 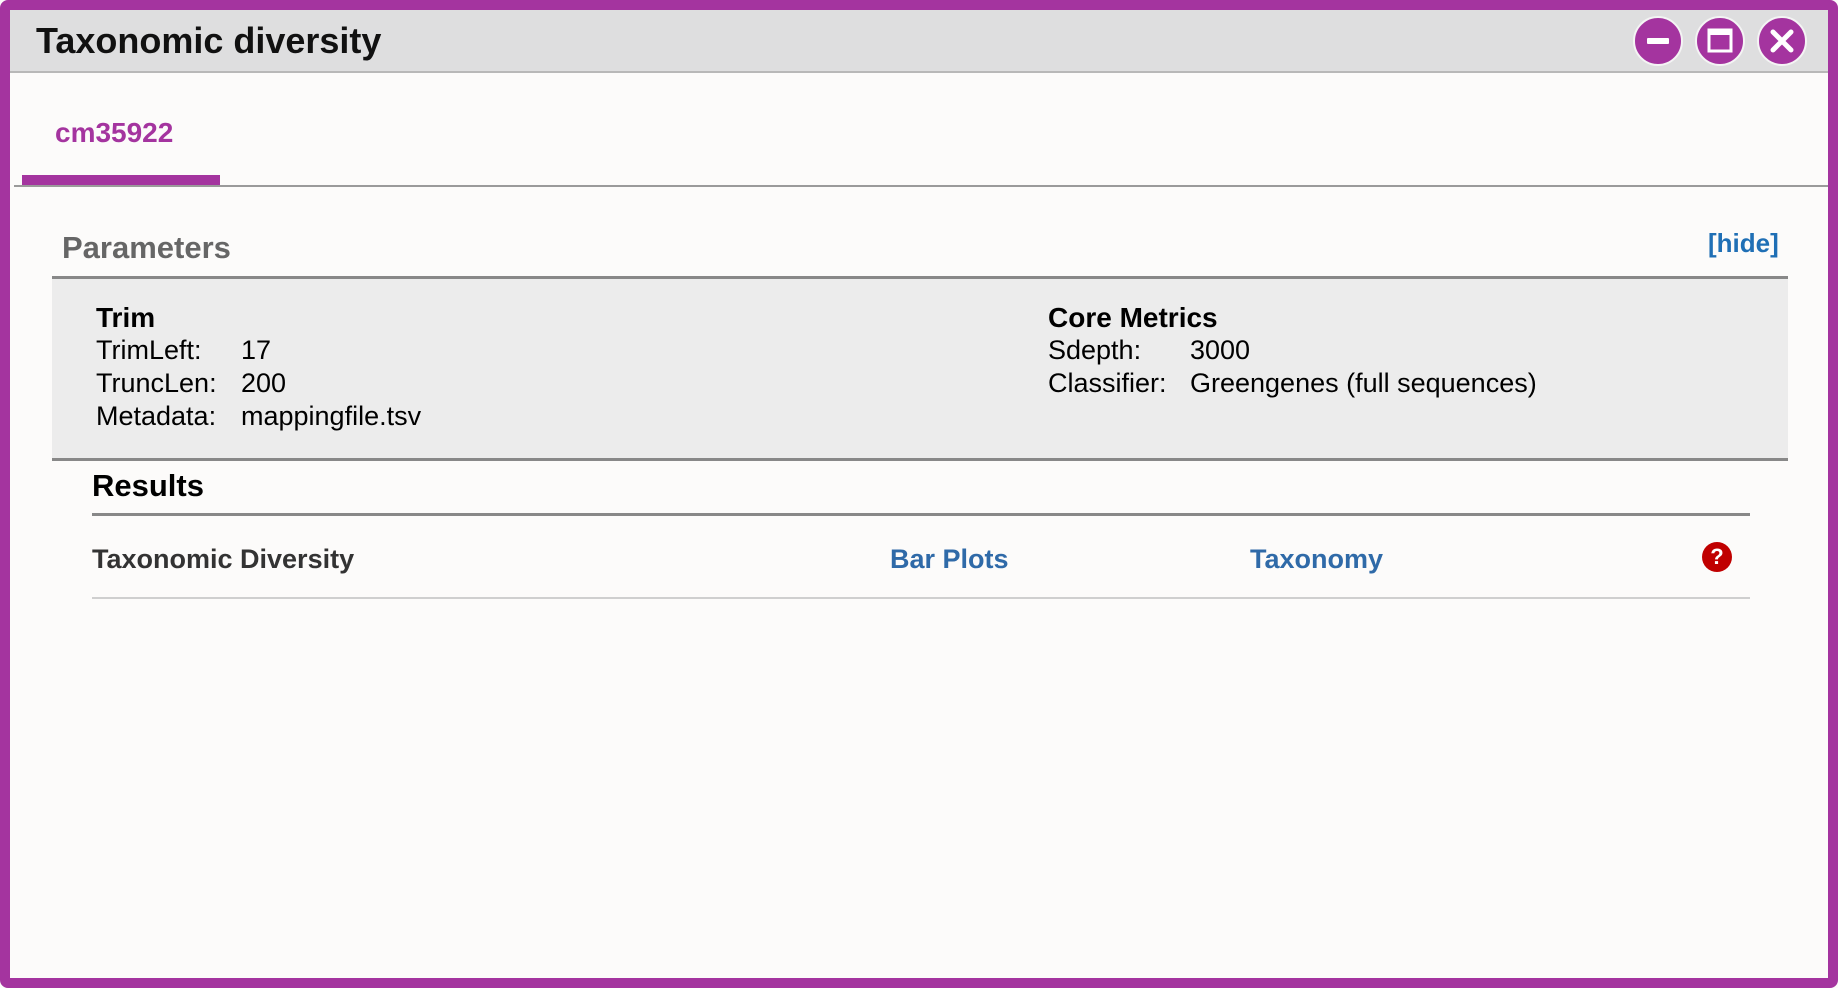 What do you see at coordinates (331, 416) in the screenshot?
I see `param-value: mappingfile.tsv` at bounding box center [331, 416].